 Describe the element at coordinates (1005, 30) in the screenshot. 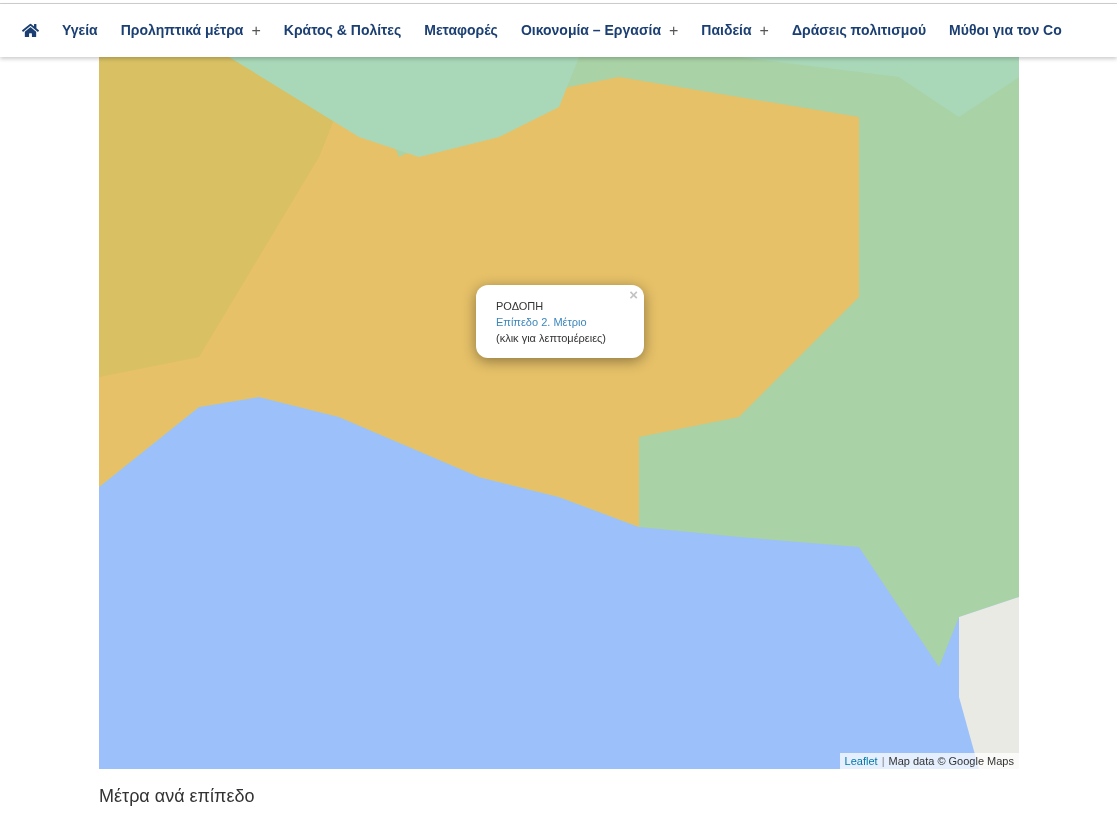

I see `nav-link: Μύθοι για τον Co` at that location.